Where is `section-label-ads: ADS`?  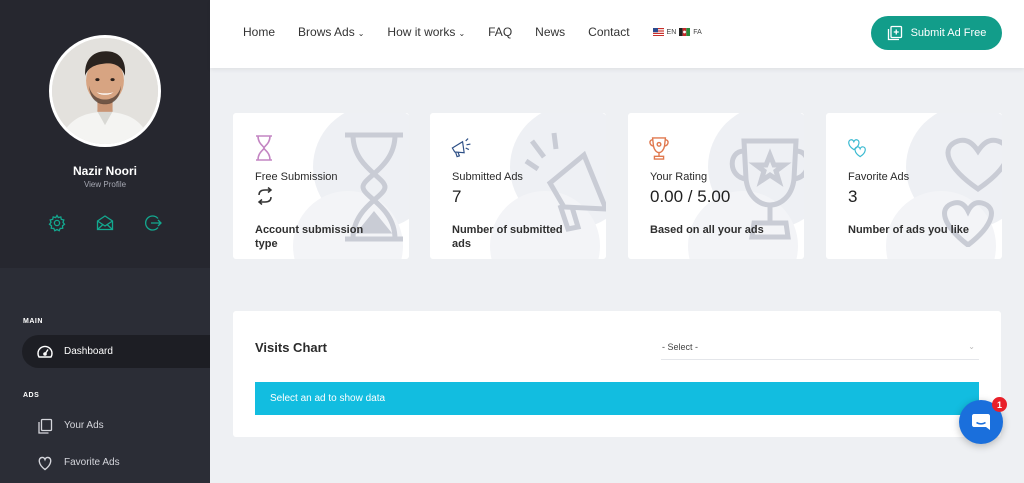
section-label-ads: ADS is located at coordinates (31, 395).